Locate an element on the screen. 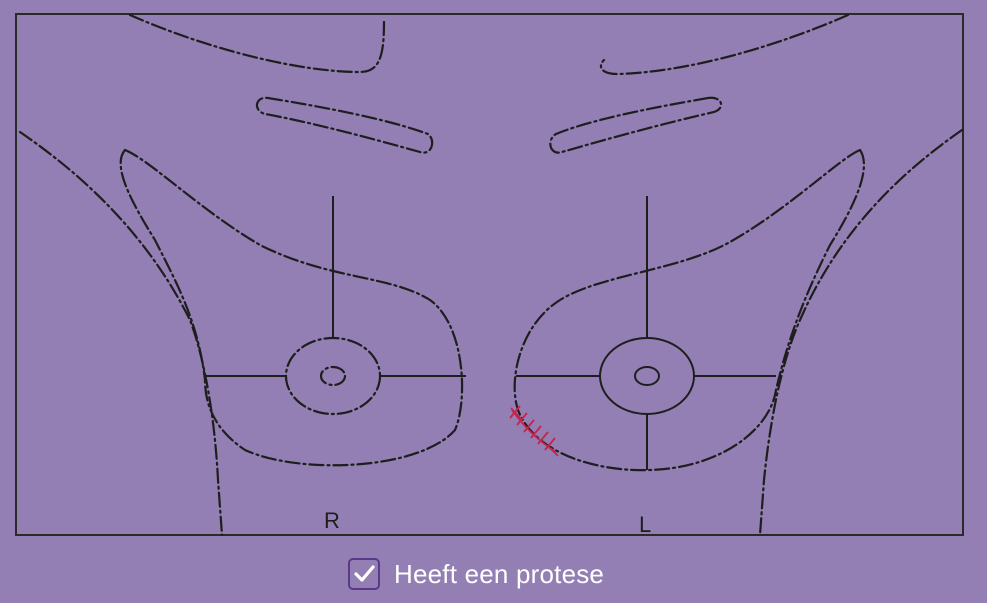 This screenshot has width=987, height=603. checkmark-icon is located at coordinates (364, 573).